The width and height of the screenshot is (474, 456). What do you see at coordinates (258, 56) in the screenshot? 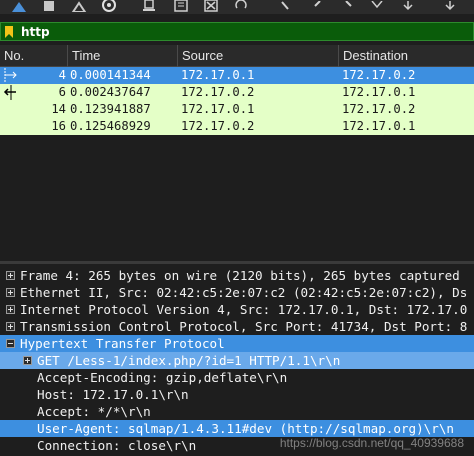
I see `column-header-source: Source` at bounding box center [258, 56].